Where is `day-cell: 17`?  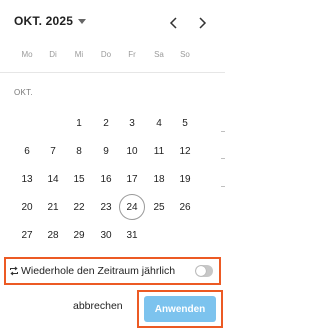
day-cell: 17 is located at coordinates (132, 179).